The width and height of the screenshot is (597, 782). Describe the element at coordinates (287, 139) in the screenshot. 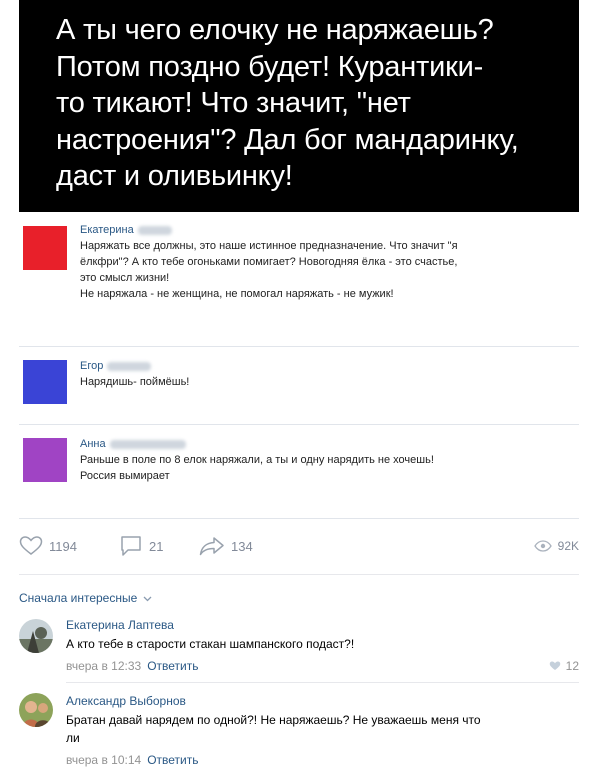

I see `quote-line: настроения"? Дал бог мандаринку,` at that location.